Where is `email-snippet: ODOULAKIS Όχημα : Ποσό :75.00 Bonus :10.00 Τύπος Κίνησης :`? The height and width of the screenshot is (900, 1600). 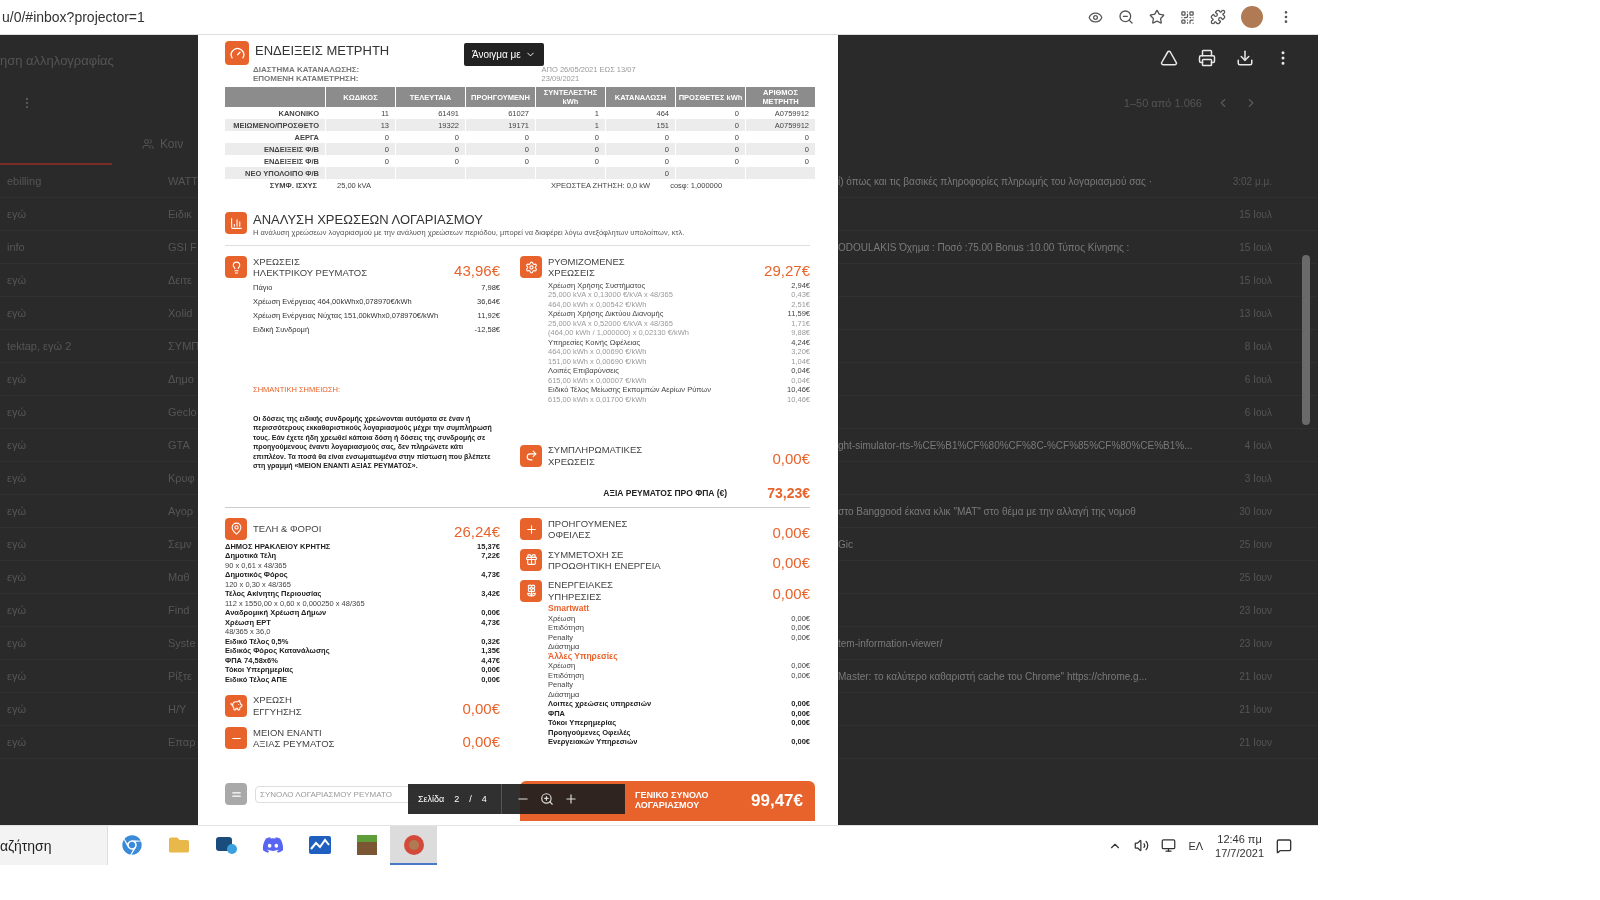 email-snippet: ODOULAKIS Όχημα : Ποσό :75.00 Bonus :10.00 Τύπος Κίνησης : is located at coordinates (984, 247).